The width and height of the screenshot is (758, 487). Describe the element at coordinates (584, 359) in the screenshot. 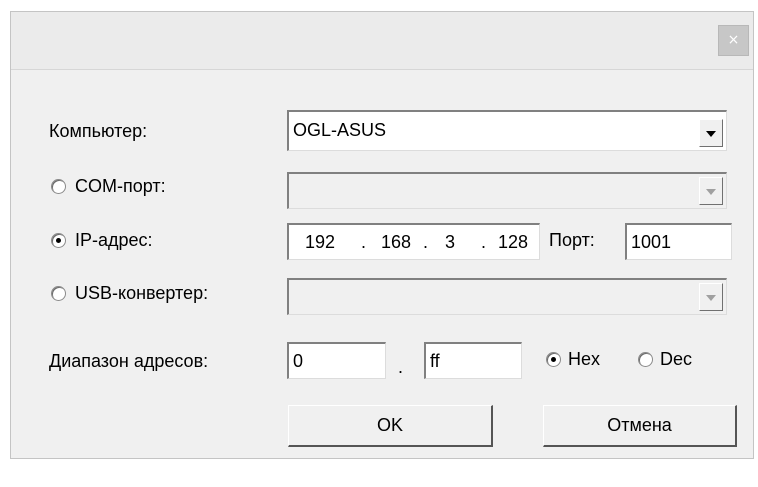

I see `hex-label: Hex` at that location.